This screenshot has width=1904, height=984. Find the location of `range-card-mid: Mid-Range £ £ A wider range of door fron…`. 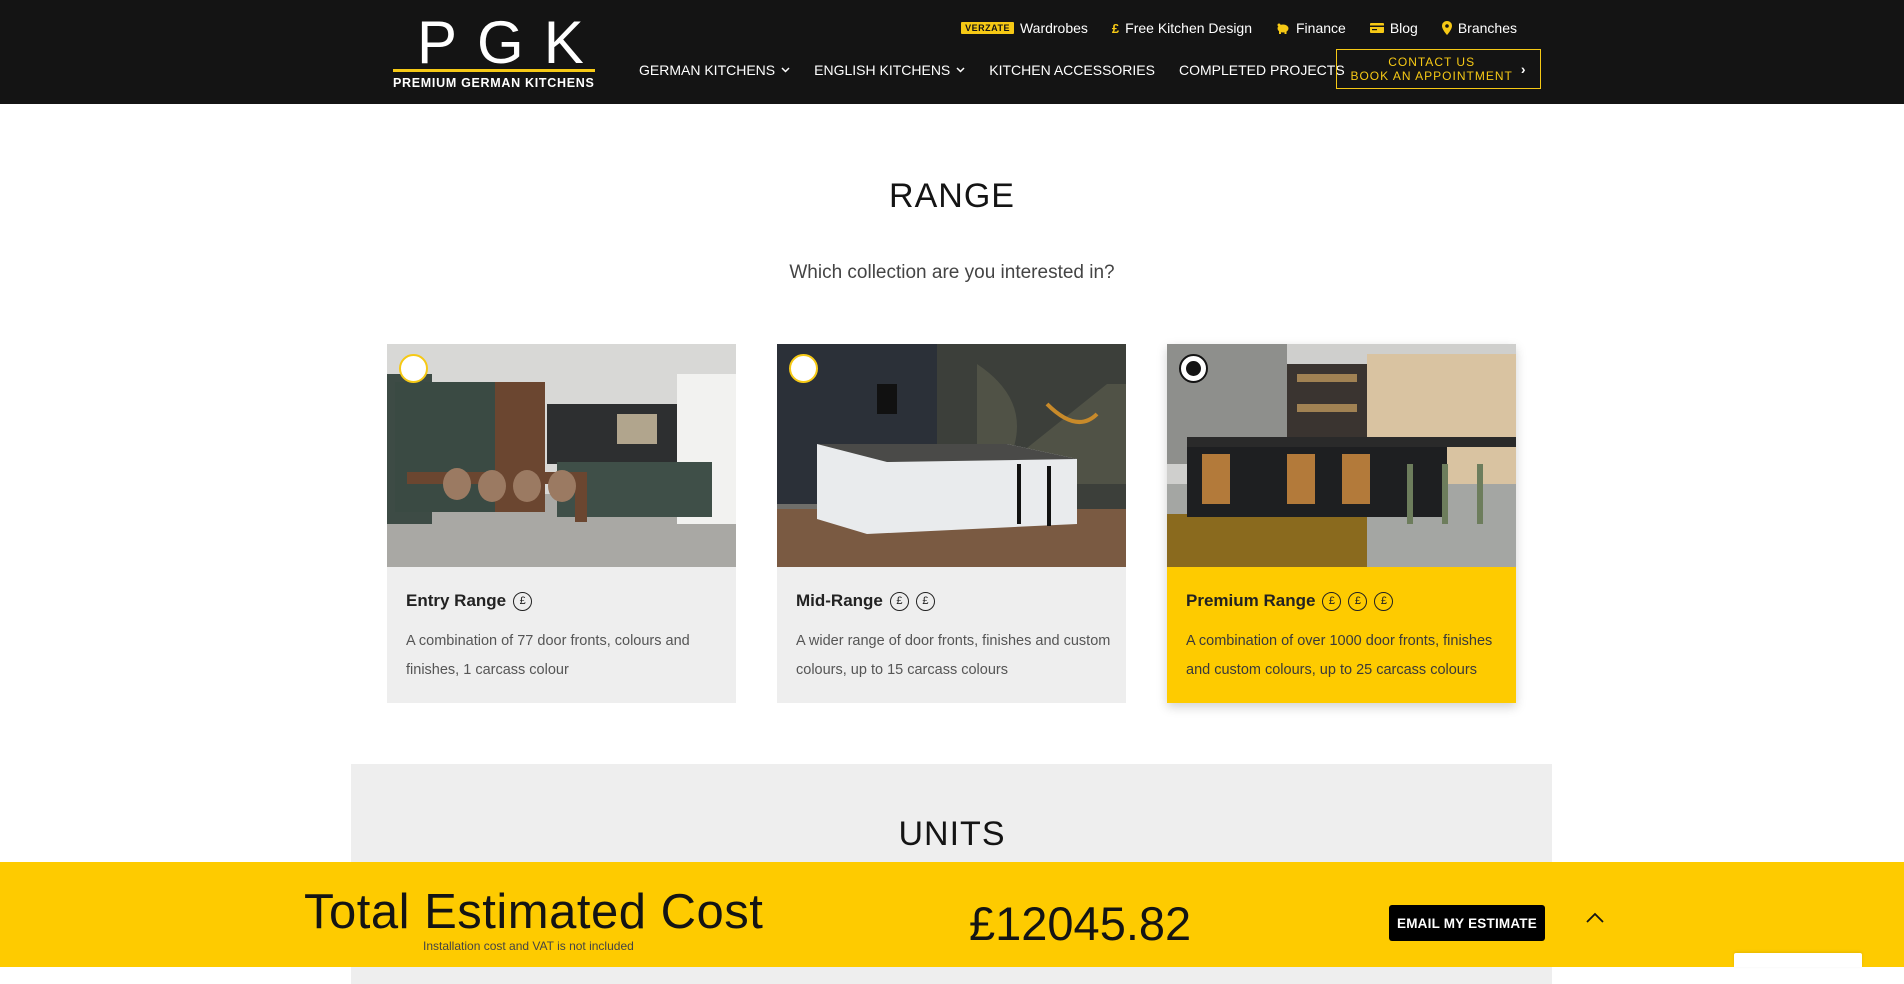

range-card-mid: Mid-Range £ £ A wider range of door fron… is located at coordinates (951, 523).